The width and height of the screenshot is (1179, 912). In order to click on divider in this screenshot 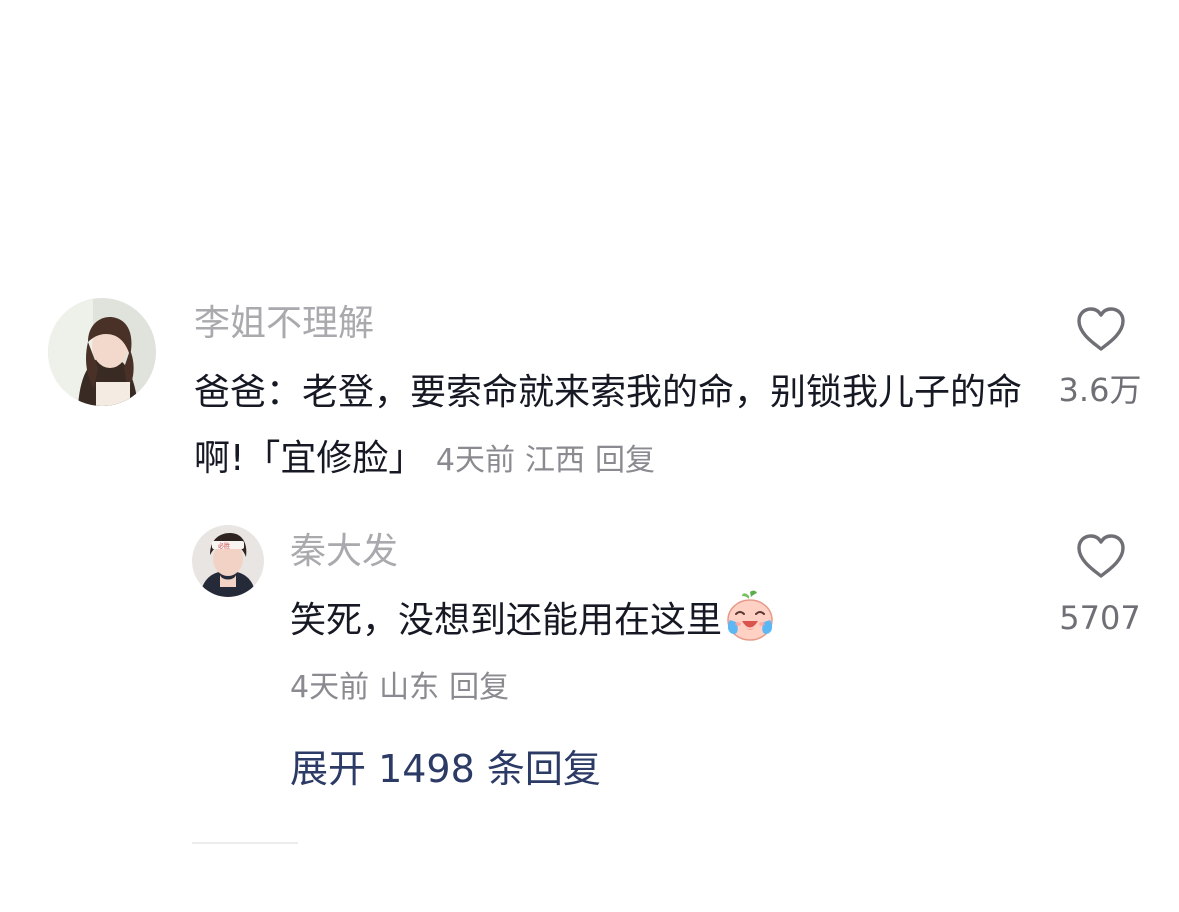, I will do `click(245, 843)`.